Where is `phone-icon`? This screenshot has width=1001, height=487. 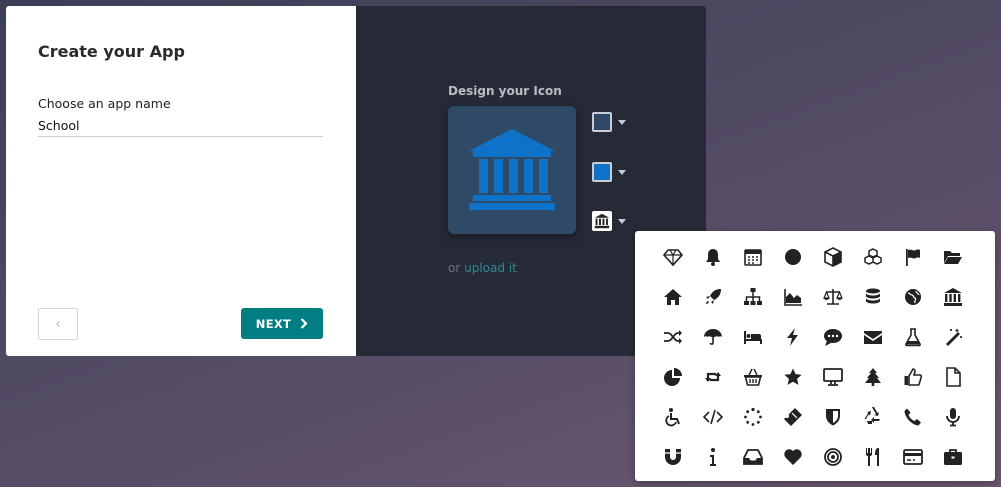
phone-icon is located at coordinates (912, 417).